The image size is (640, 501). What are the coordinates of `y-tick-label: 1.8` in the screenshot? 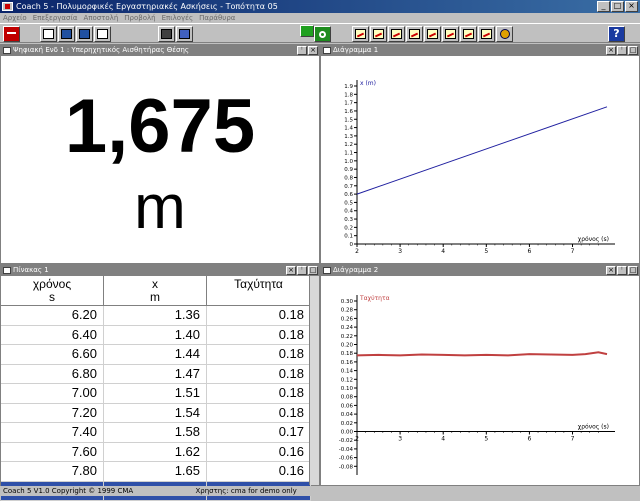 It's located at (348, 95).